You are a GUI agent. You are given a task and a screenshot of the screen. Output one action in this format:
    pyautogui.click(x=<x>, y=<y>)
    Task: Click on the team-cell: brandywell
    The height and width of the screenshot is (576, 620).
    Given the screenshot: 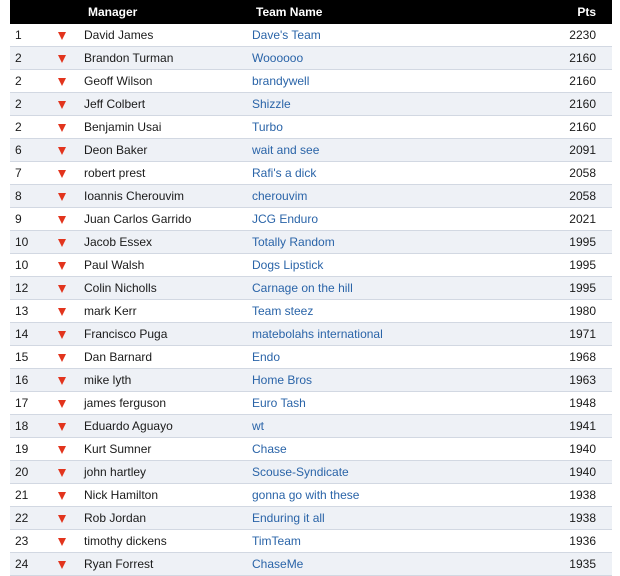 What is the action you would take?
    pyautogui.click(x=395, y=81)
    